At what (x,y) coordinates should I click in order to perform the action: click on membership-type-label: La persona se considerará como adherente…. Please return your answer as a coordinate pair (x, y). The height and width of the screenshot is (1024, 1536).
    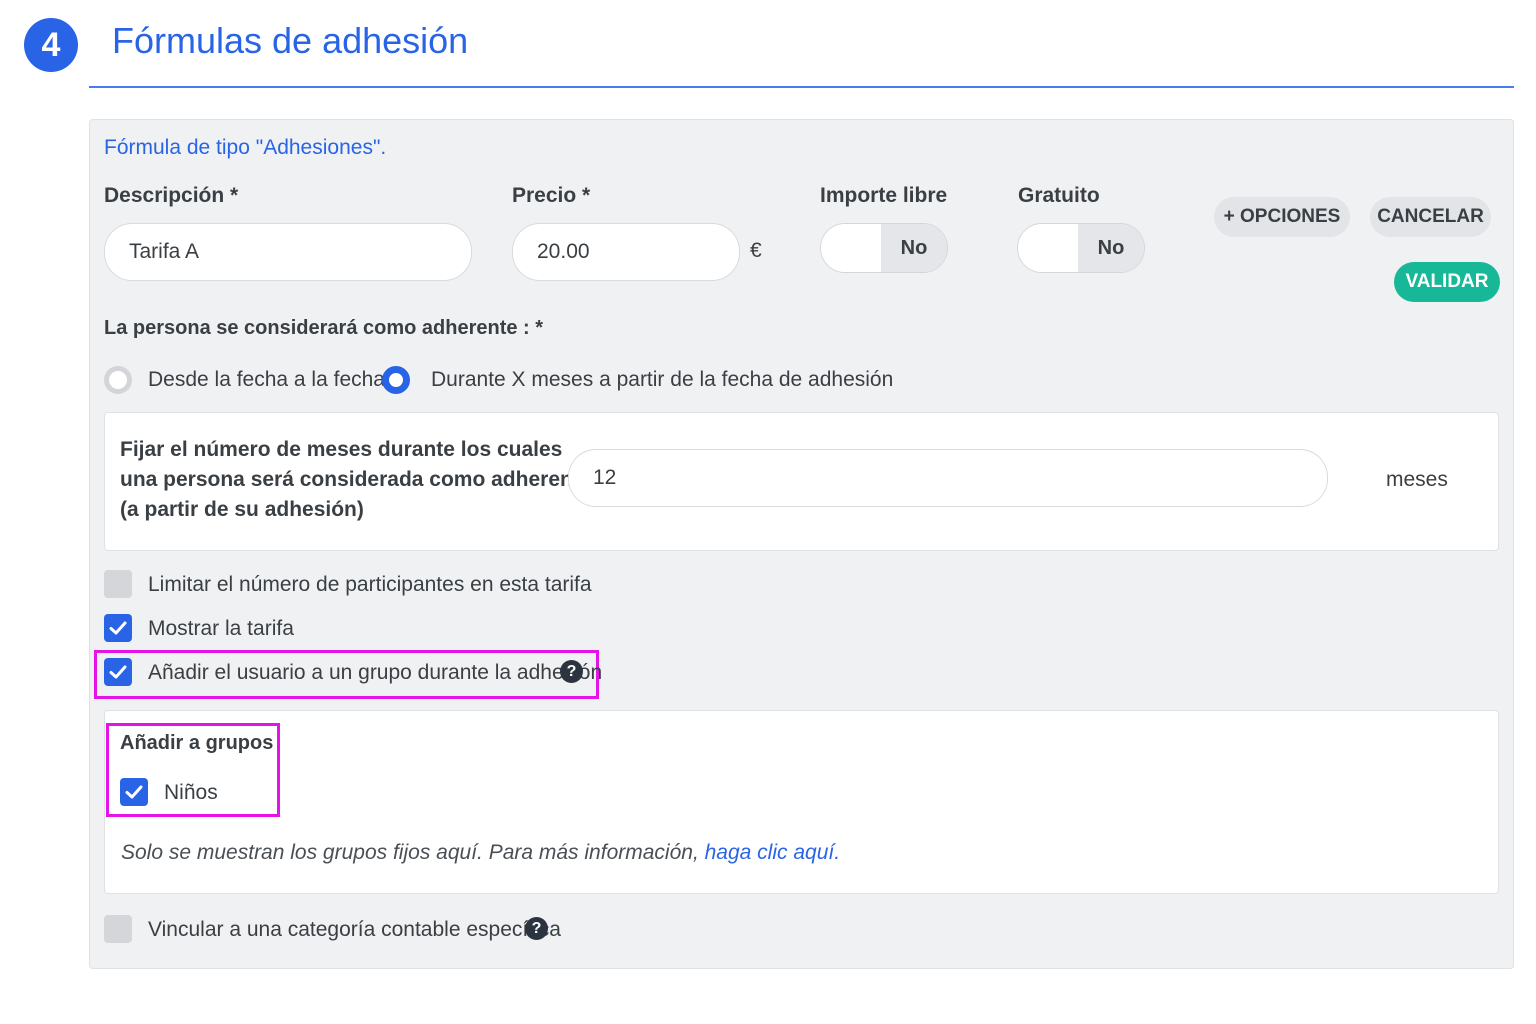
    Looking at the image, I should click on (324, 328).